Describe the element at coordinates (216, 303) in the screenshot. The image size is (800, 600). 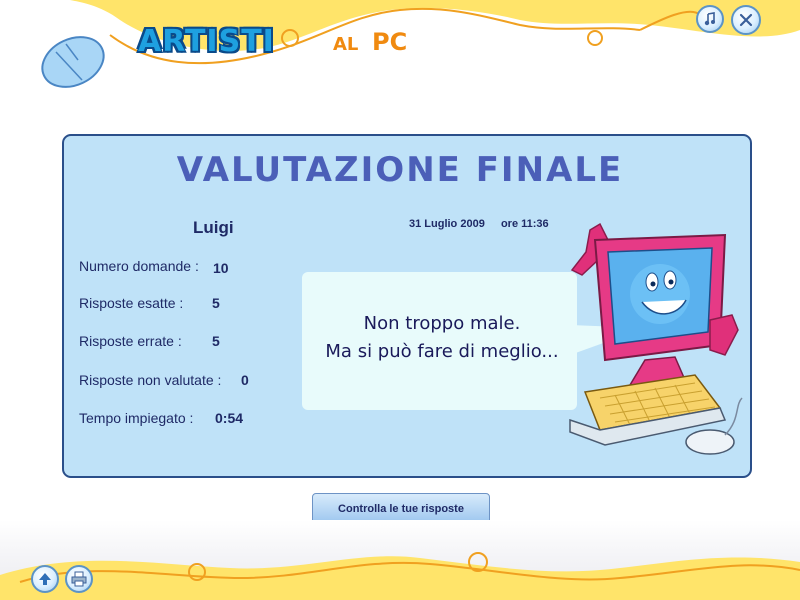
I see `stat-value-correct: 5` at that location.